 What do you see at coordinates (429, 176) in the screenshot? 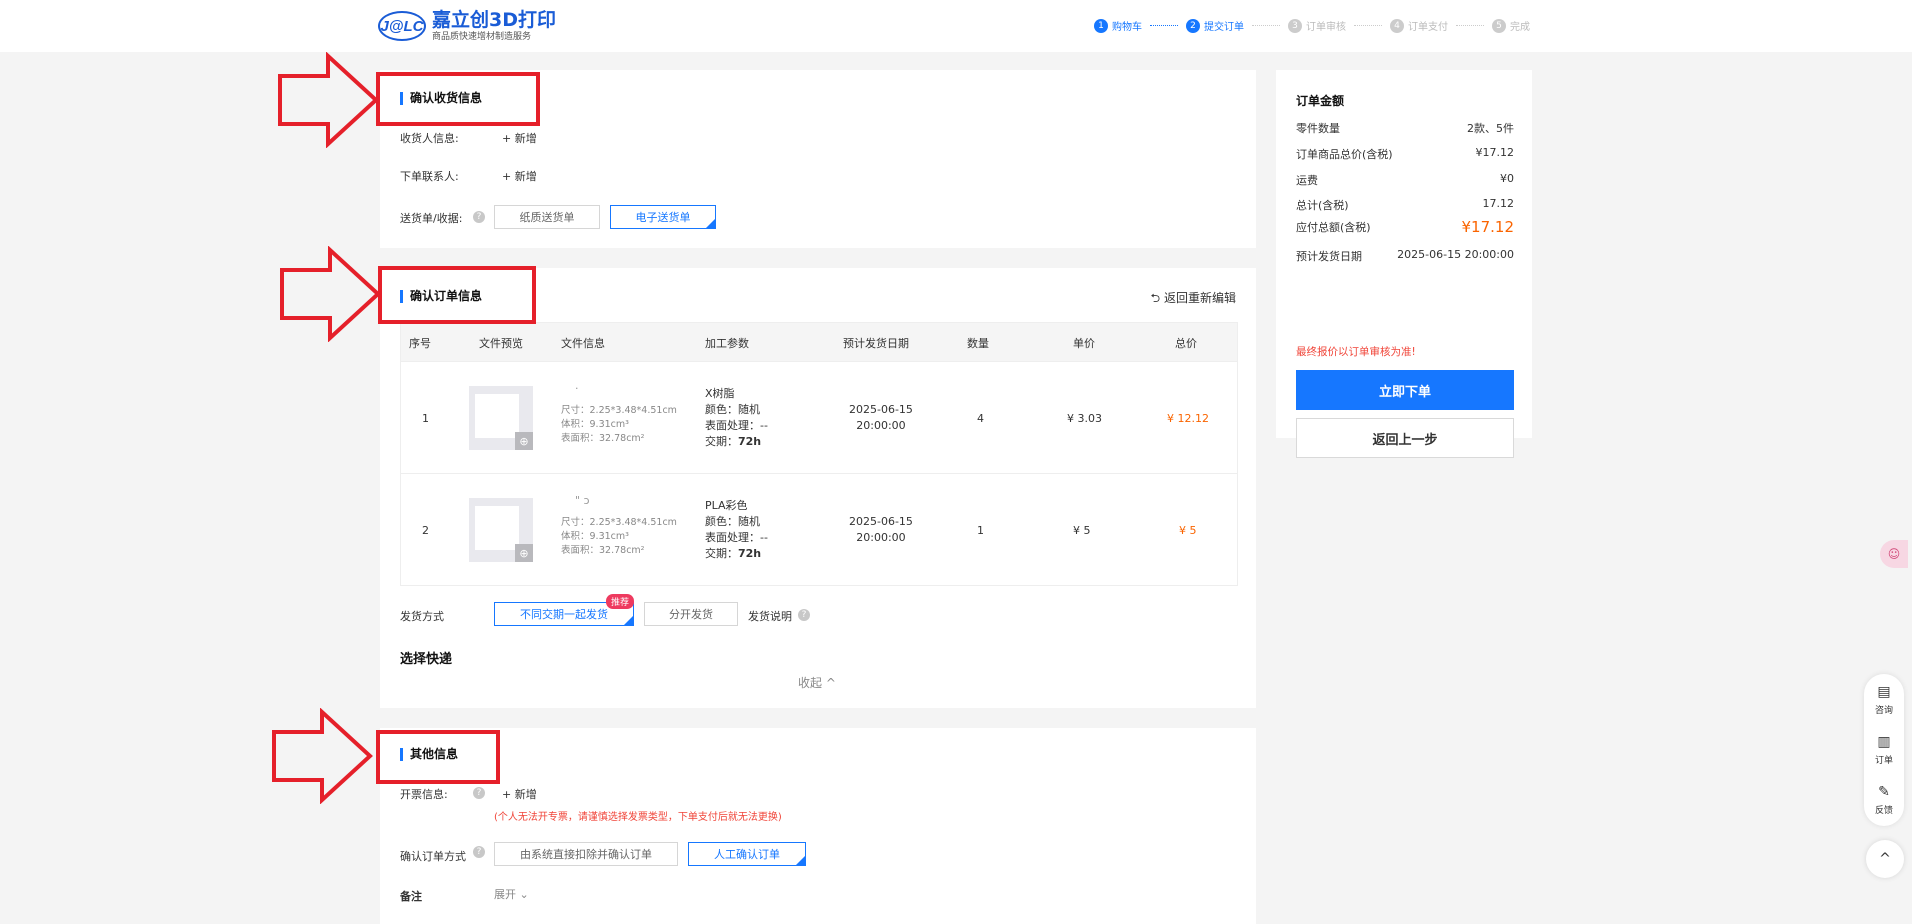
I see `contact-label: 下单联系人:` at bounding box center [429, 176].